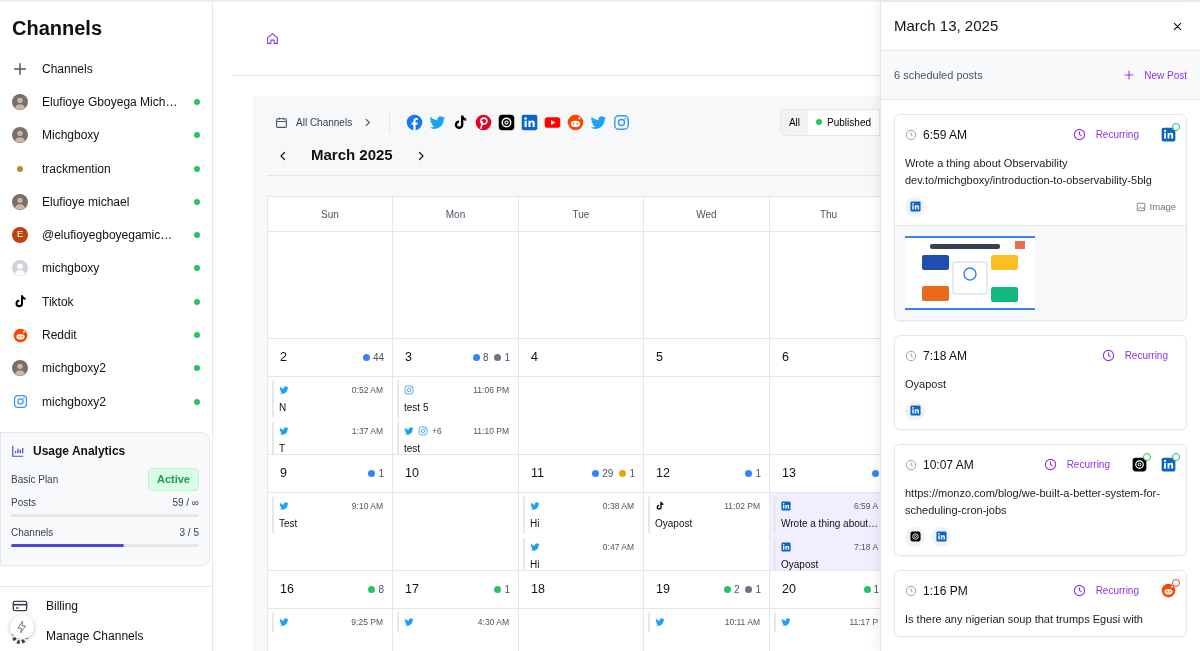 The image size is (1200, 651). I want to click on post-time: 1:37 AM, so click(367, 431).